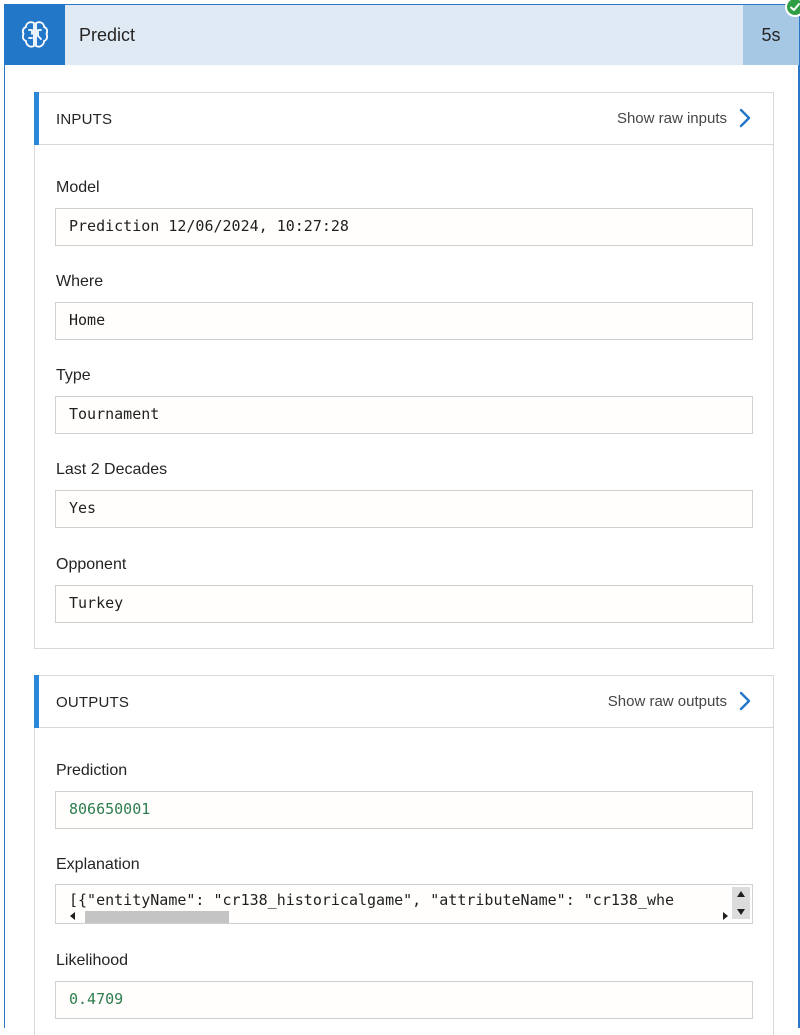 This screenshot has height=1035, width=800. What do you see at coordinates (404, 321) in the screenshot?
I see `where-field: Home` at bounding box center [404, 321].